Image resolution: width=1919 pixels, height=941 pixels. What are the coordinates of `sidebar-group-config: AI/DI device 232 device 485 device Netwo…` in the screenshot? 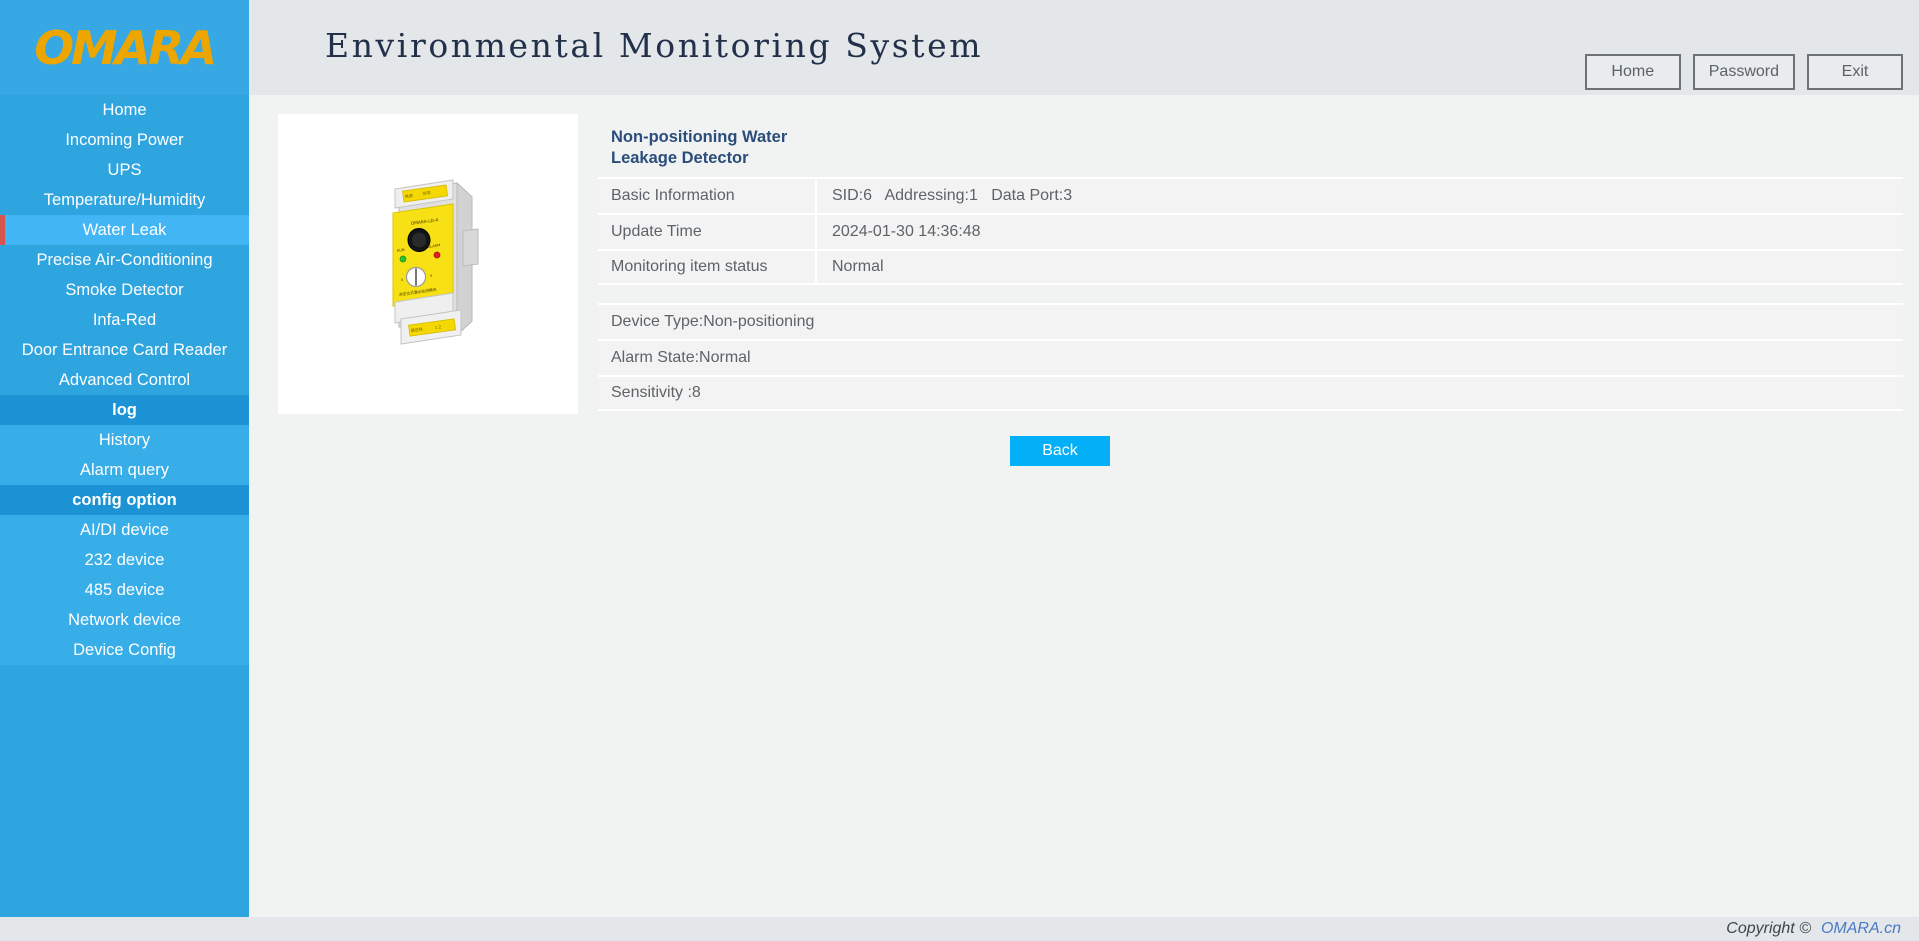 It's located at (124, 590).